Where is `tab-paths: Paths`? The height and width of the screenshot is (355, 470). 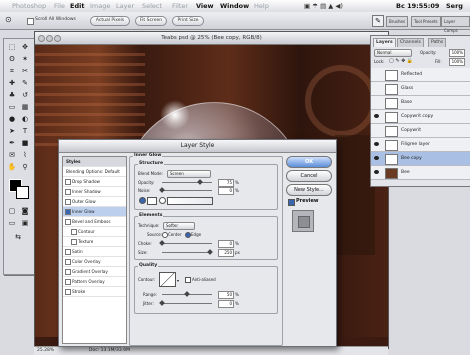 tab-paths: Paths is located at coordinates (437, 42).